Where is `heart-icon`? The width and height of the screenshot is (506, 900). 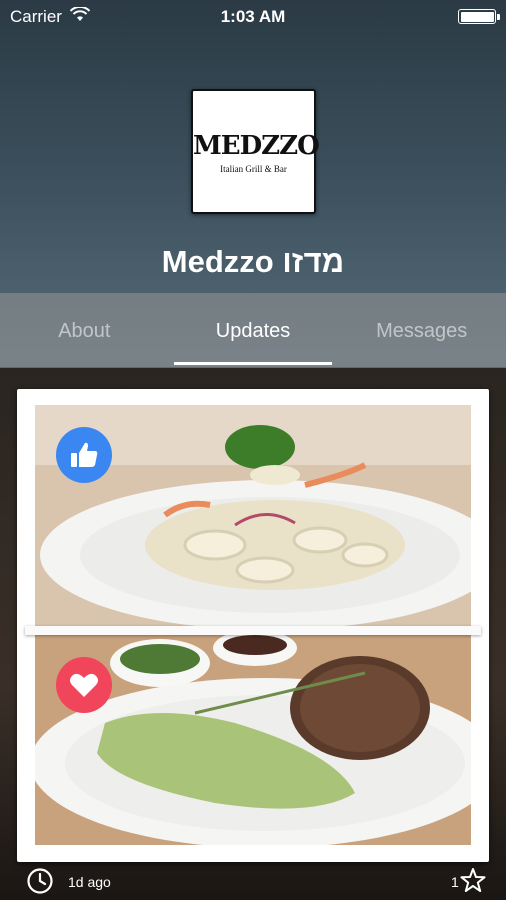
heart-icon is located at coordinates (84, 685).